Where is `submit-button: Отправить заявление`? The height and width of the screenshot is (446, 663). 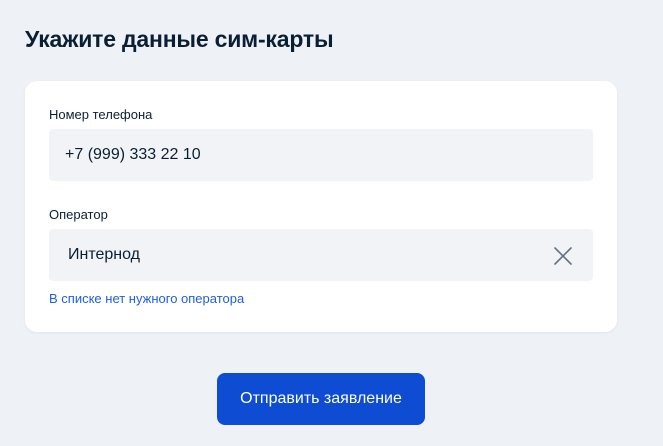
submit-button: Отправить заявление is located at coordinates (321, 399).